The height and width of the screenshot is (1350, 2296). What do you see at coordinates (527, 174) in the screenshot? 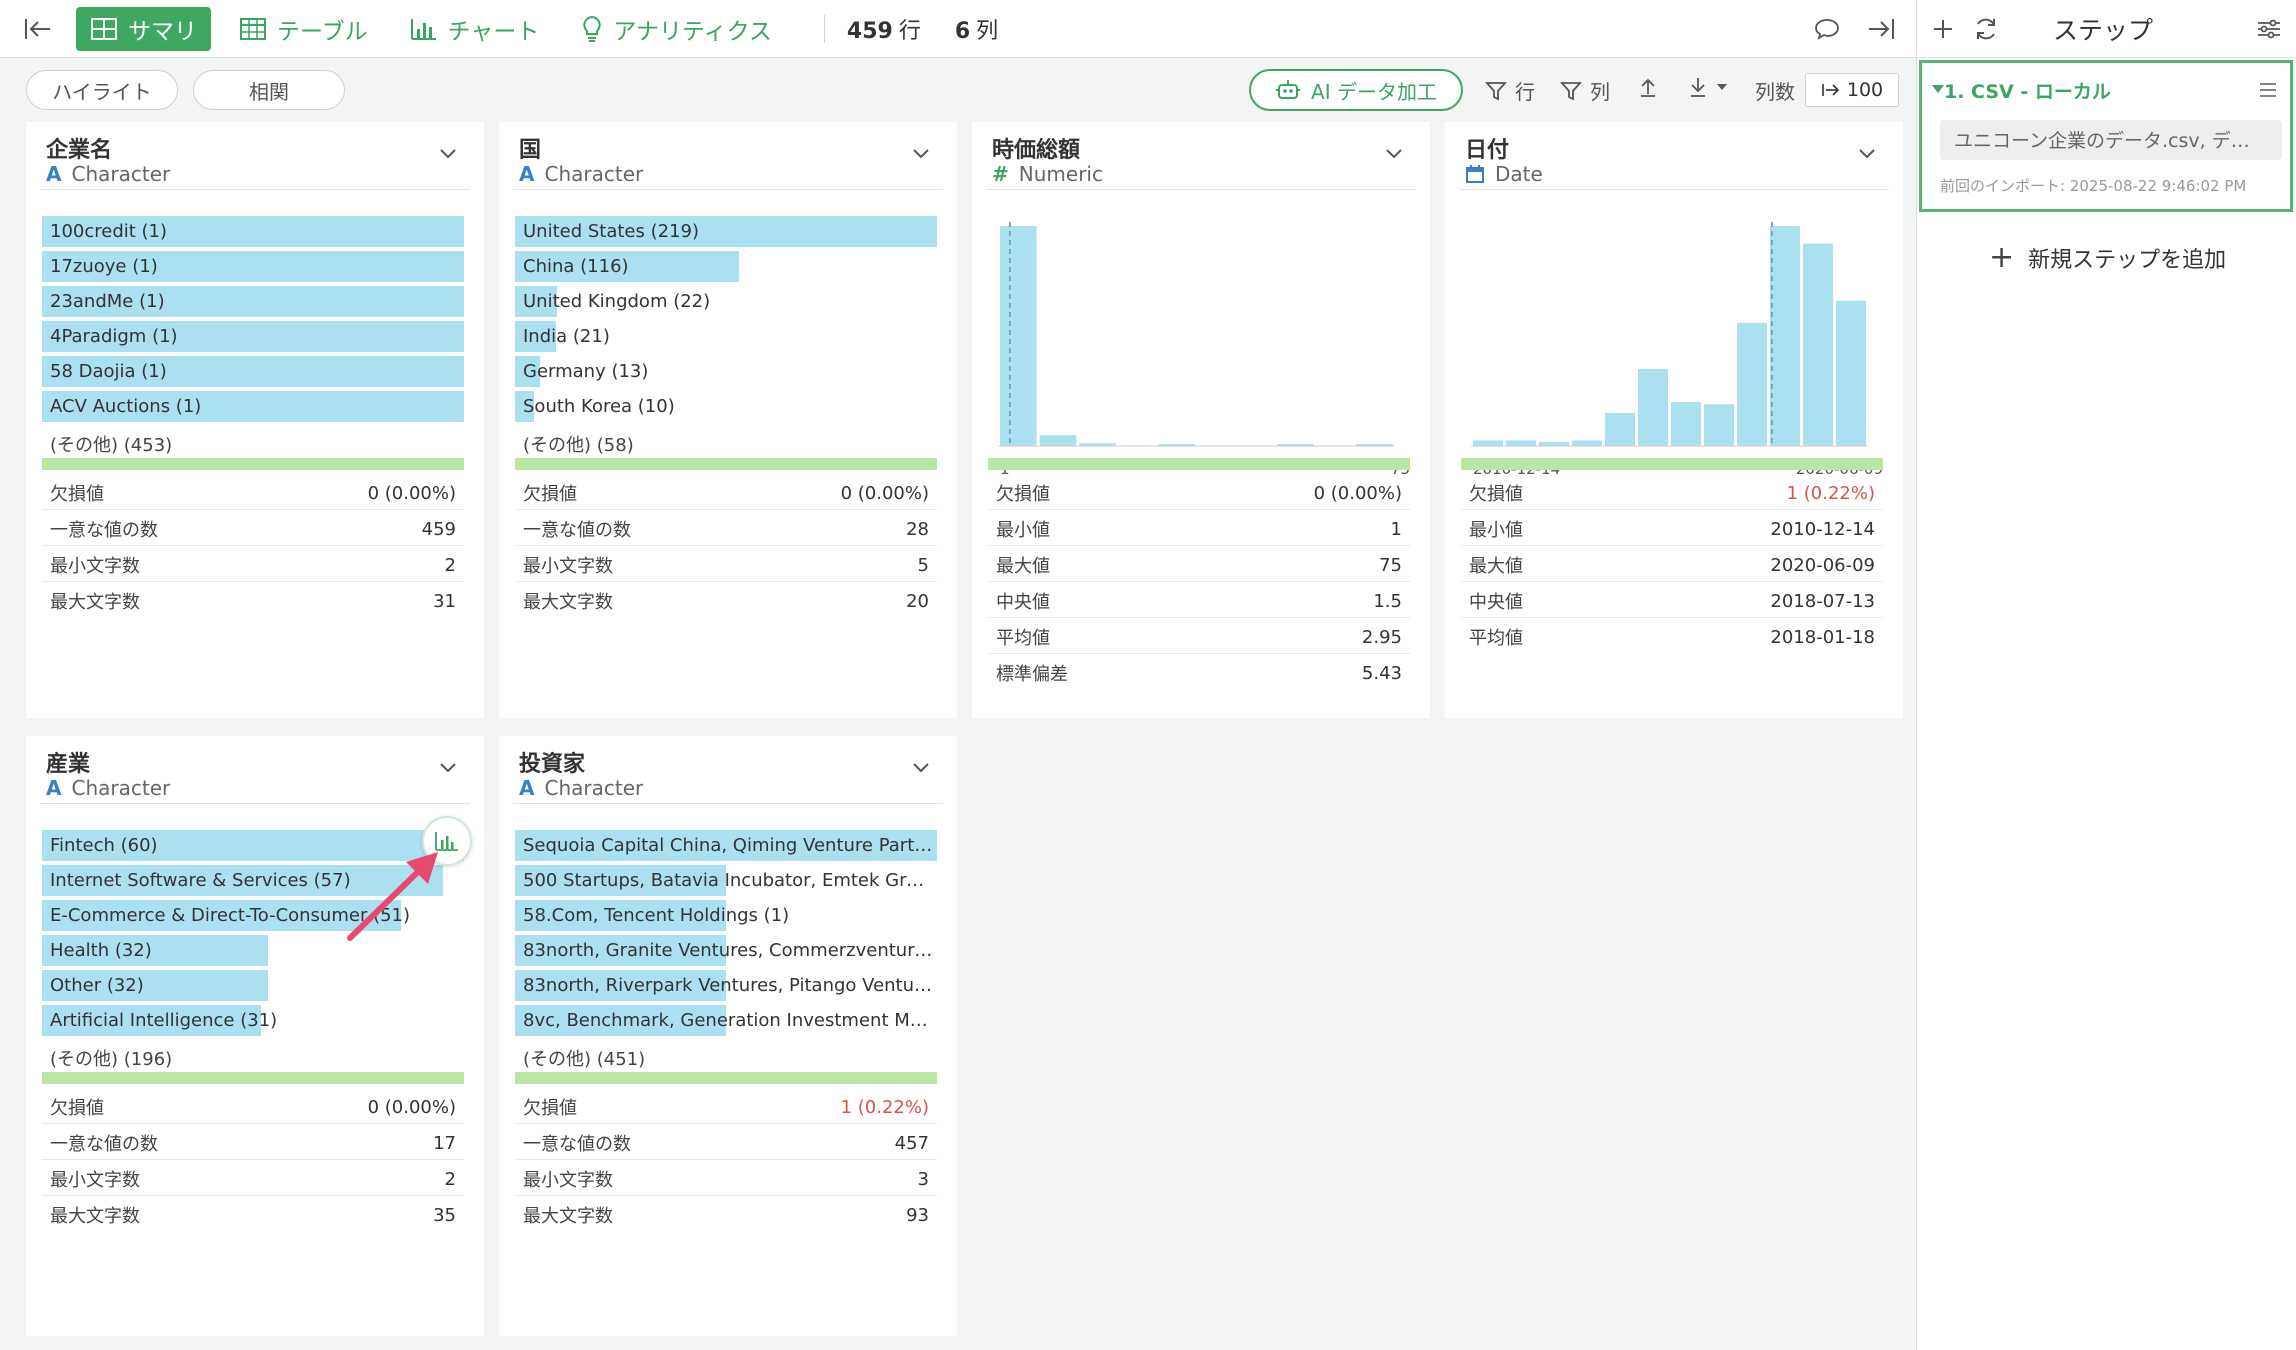
I see `character-type-icon: A` at bounding box center [527, 174].